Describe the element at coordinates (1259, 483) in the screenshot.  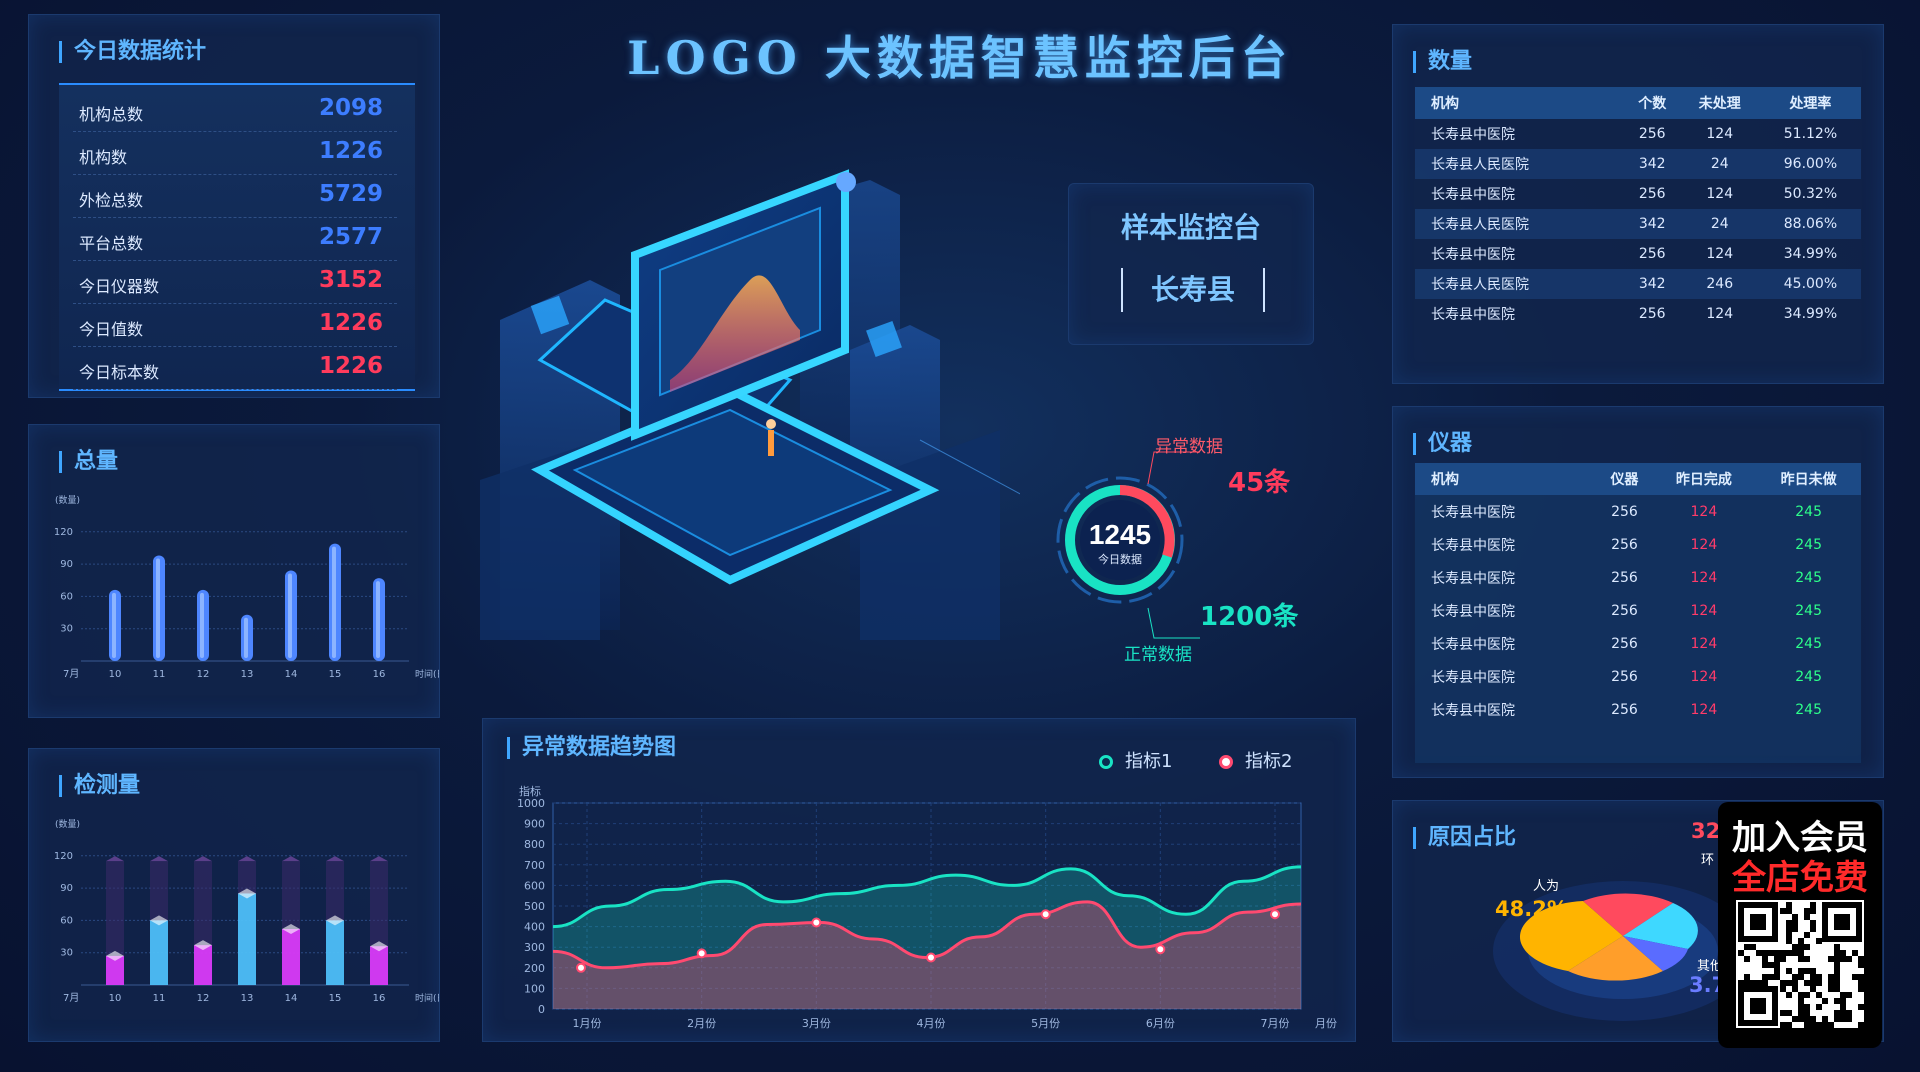
I see `abnormal-value: 45条` at that location.